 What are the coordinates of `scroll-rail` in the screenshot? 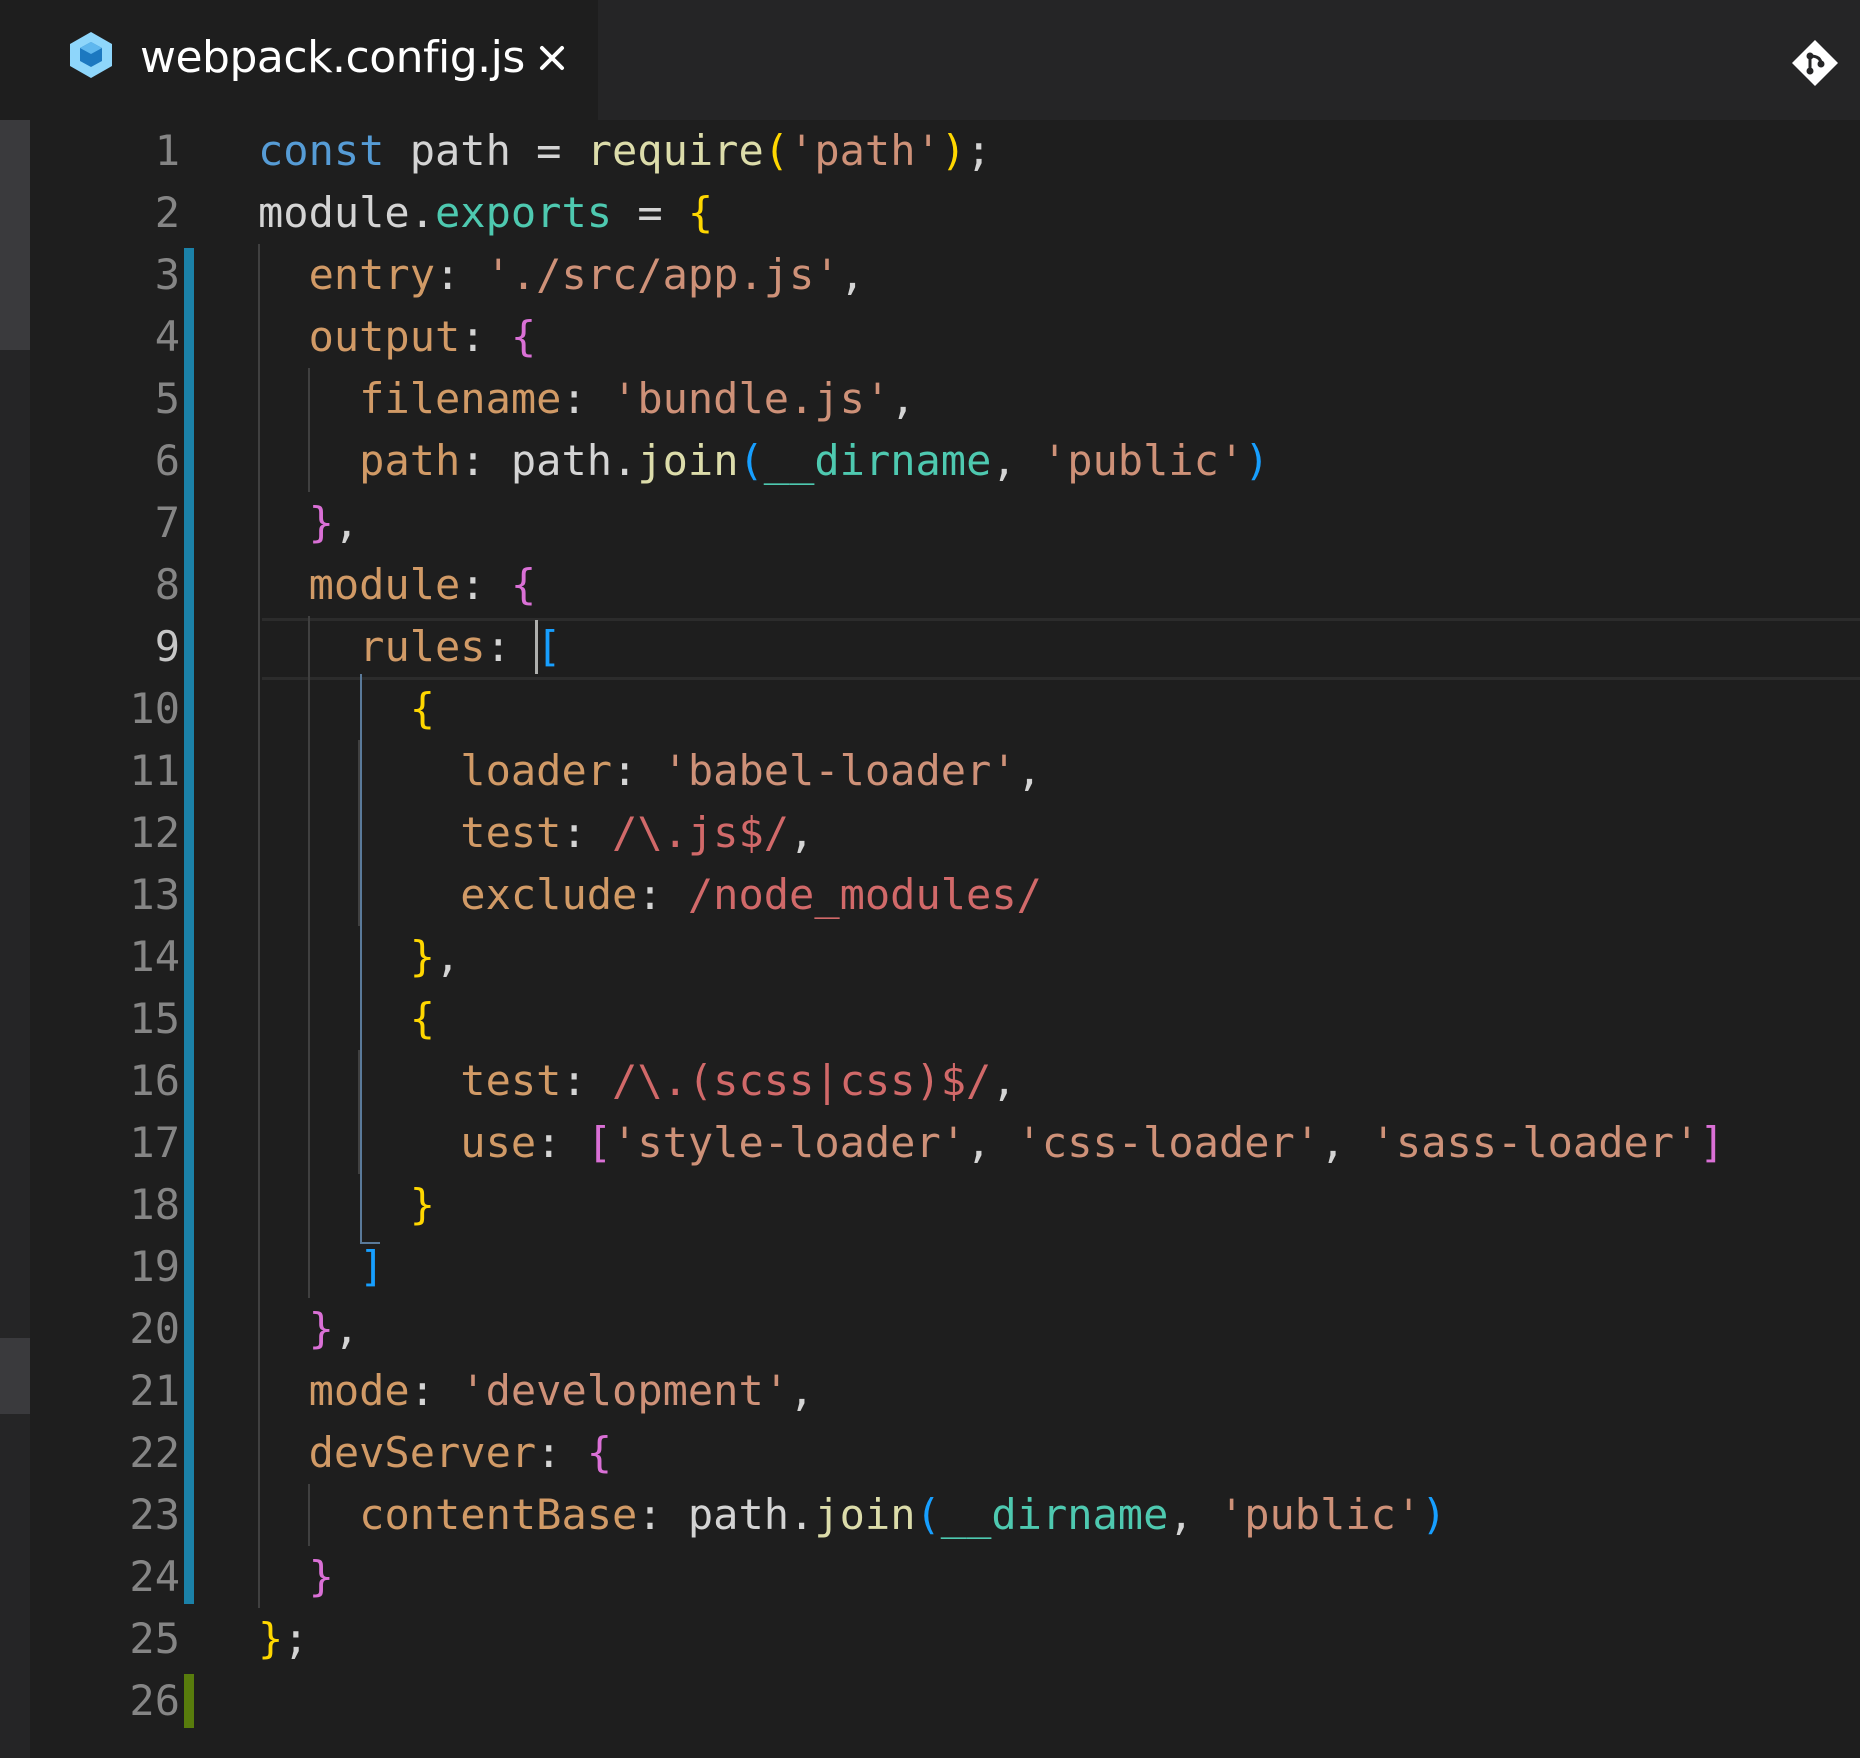 It's located at (15, 939).